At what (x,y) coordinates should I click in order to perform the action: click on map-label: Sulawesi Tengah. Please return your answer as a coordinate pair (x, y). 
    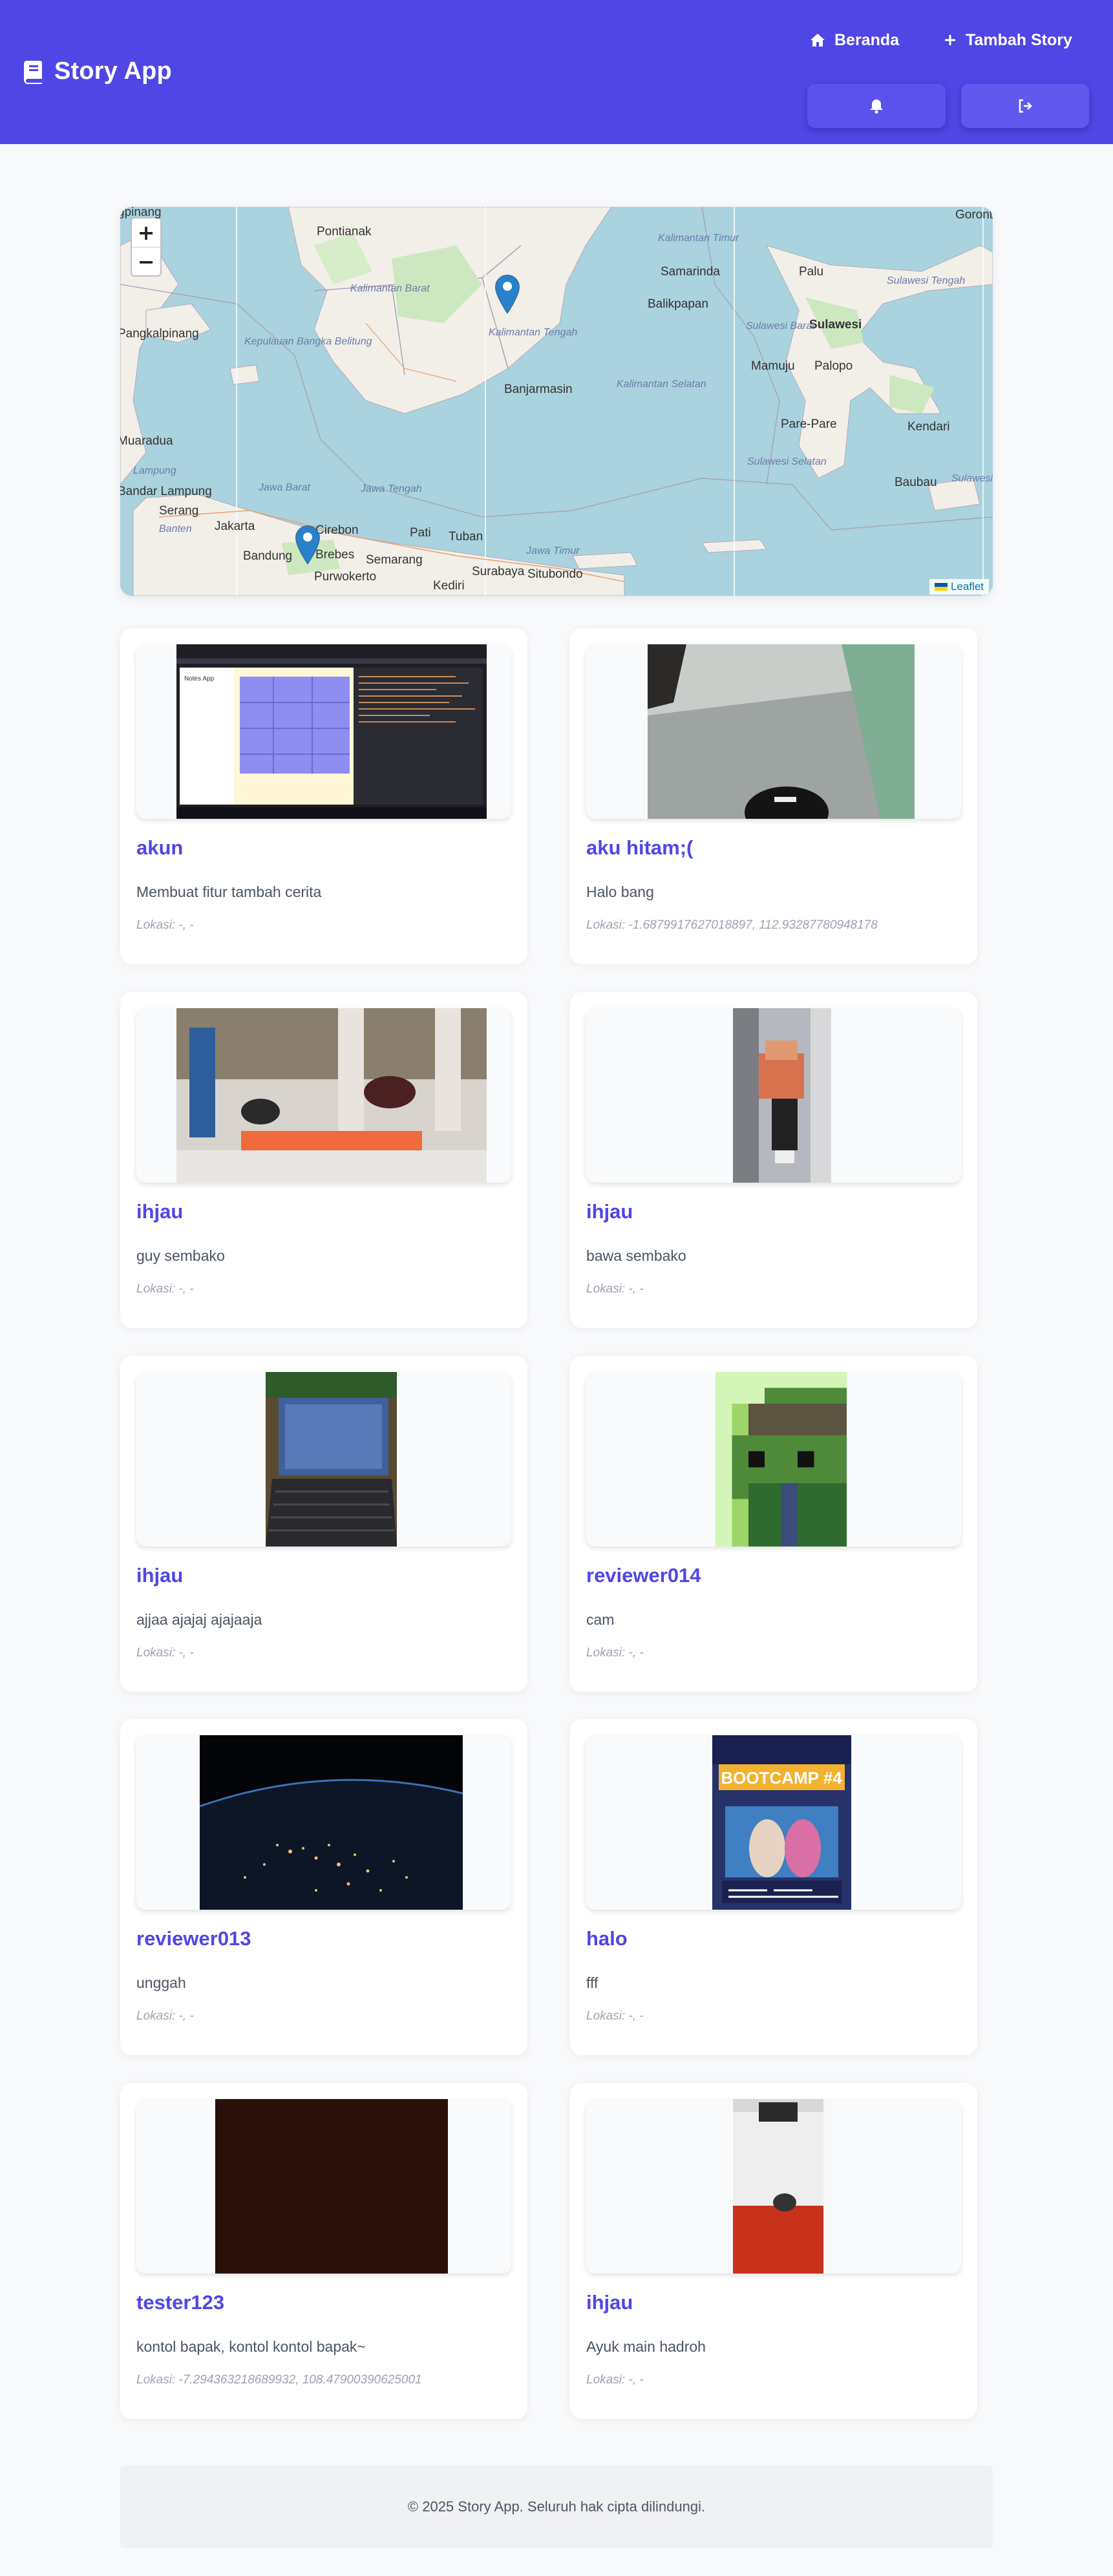
    Looking at the image, I should click on (927, 280).